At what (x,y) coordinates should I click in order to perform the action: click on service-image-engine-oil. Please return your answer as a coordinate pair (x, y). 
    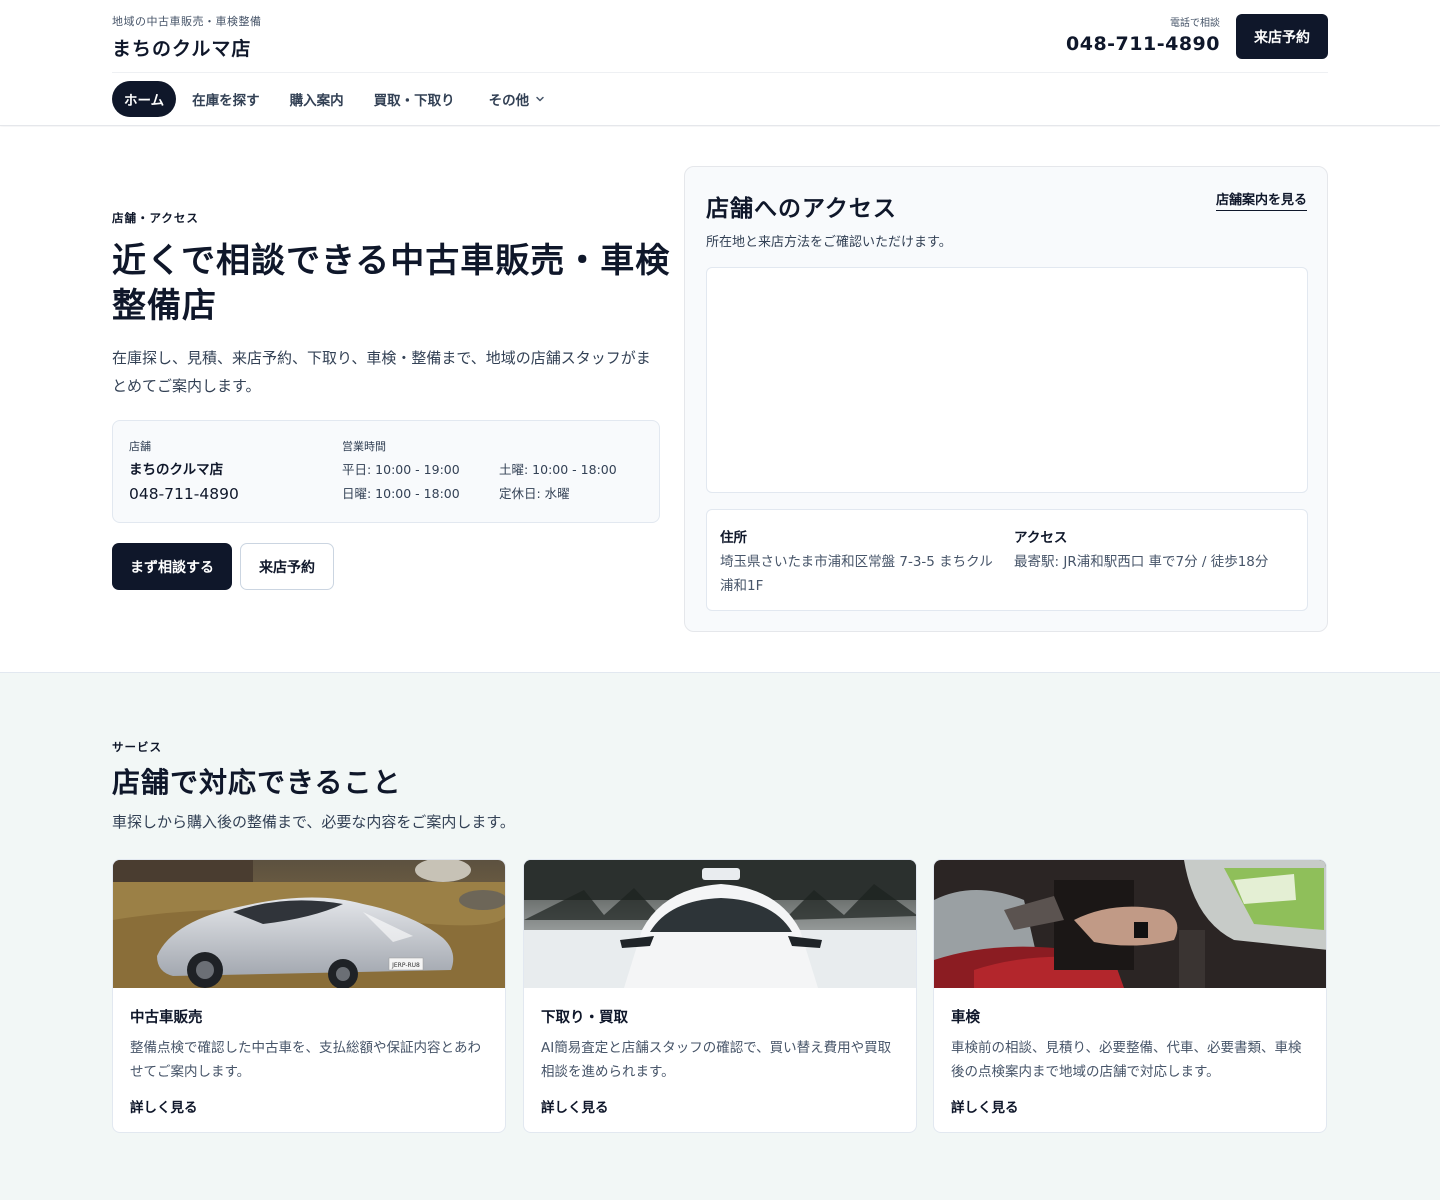
    Looking at the image, I should click on (1130, 924).